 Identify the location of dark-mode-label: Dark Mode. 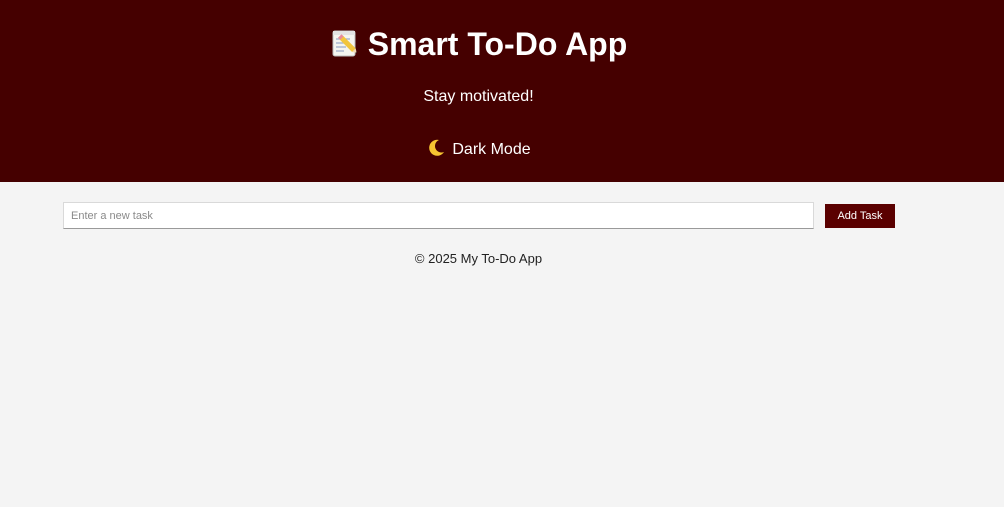
(491, 149).